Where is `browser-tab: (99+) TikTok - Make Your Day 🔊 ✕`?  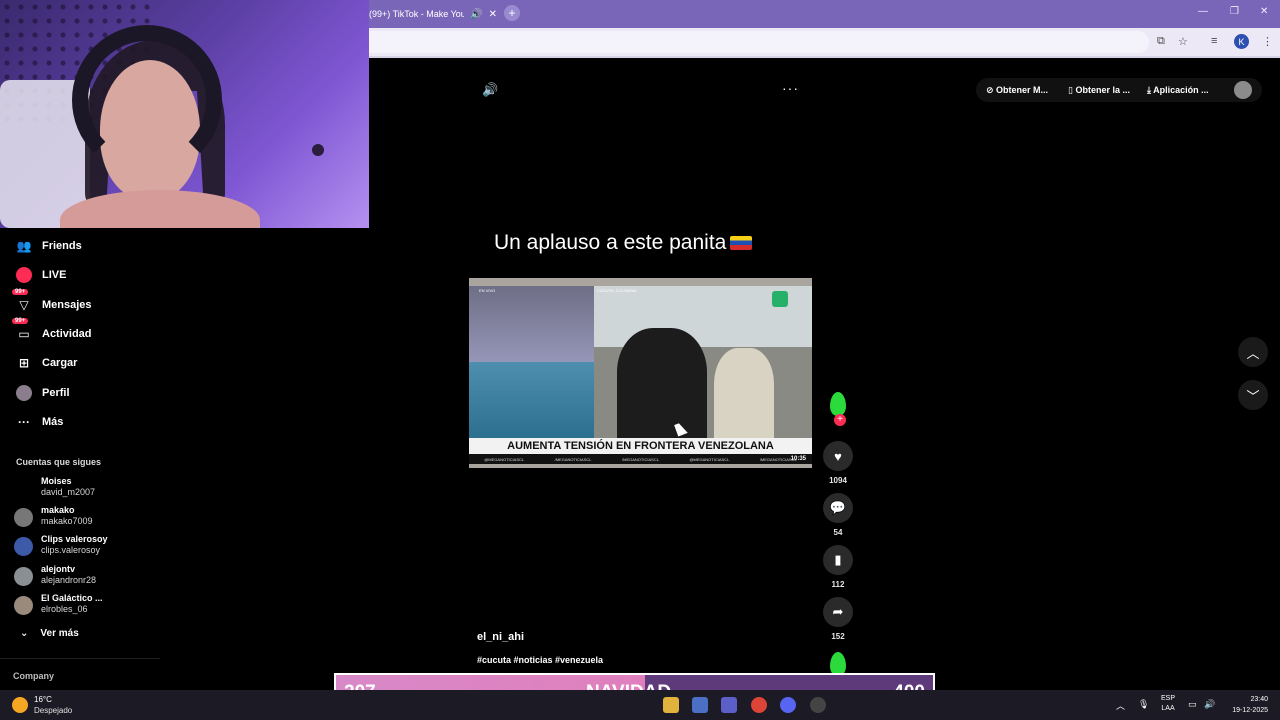 browser-tab: (99+) TikTok - Make Your Day 🔊 ✕ is located at coordinates (433, 14).